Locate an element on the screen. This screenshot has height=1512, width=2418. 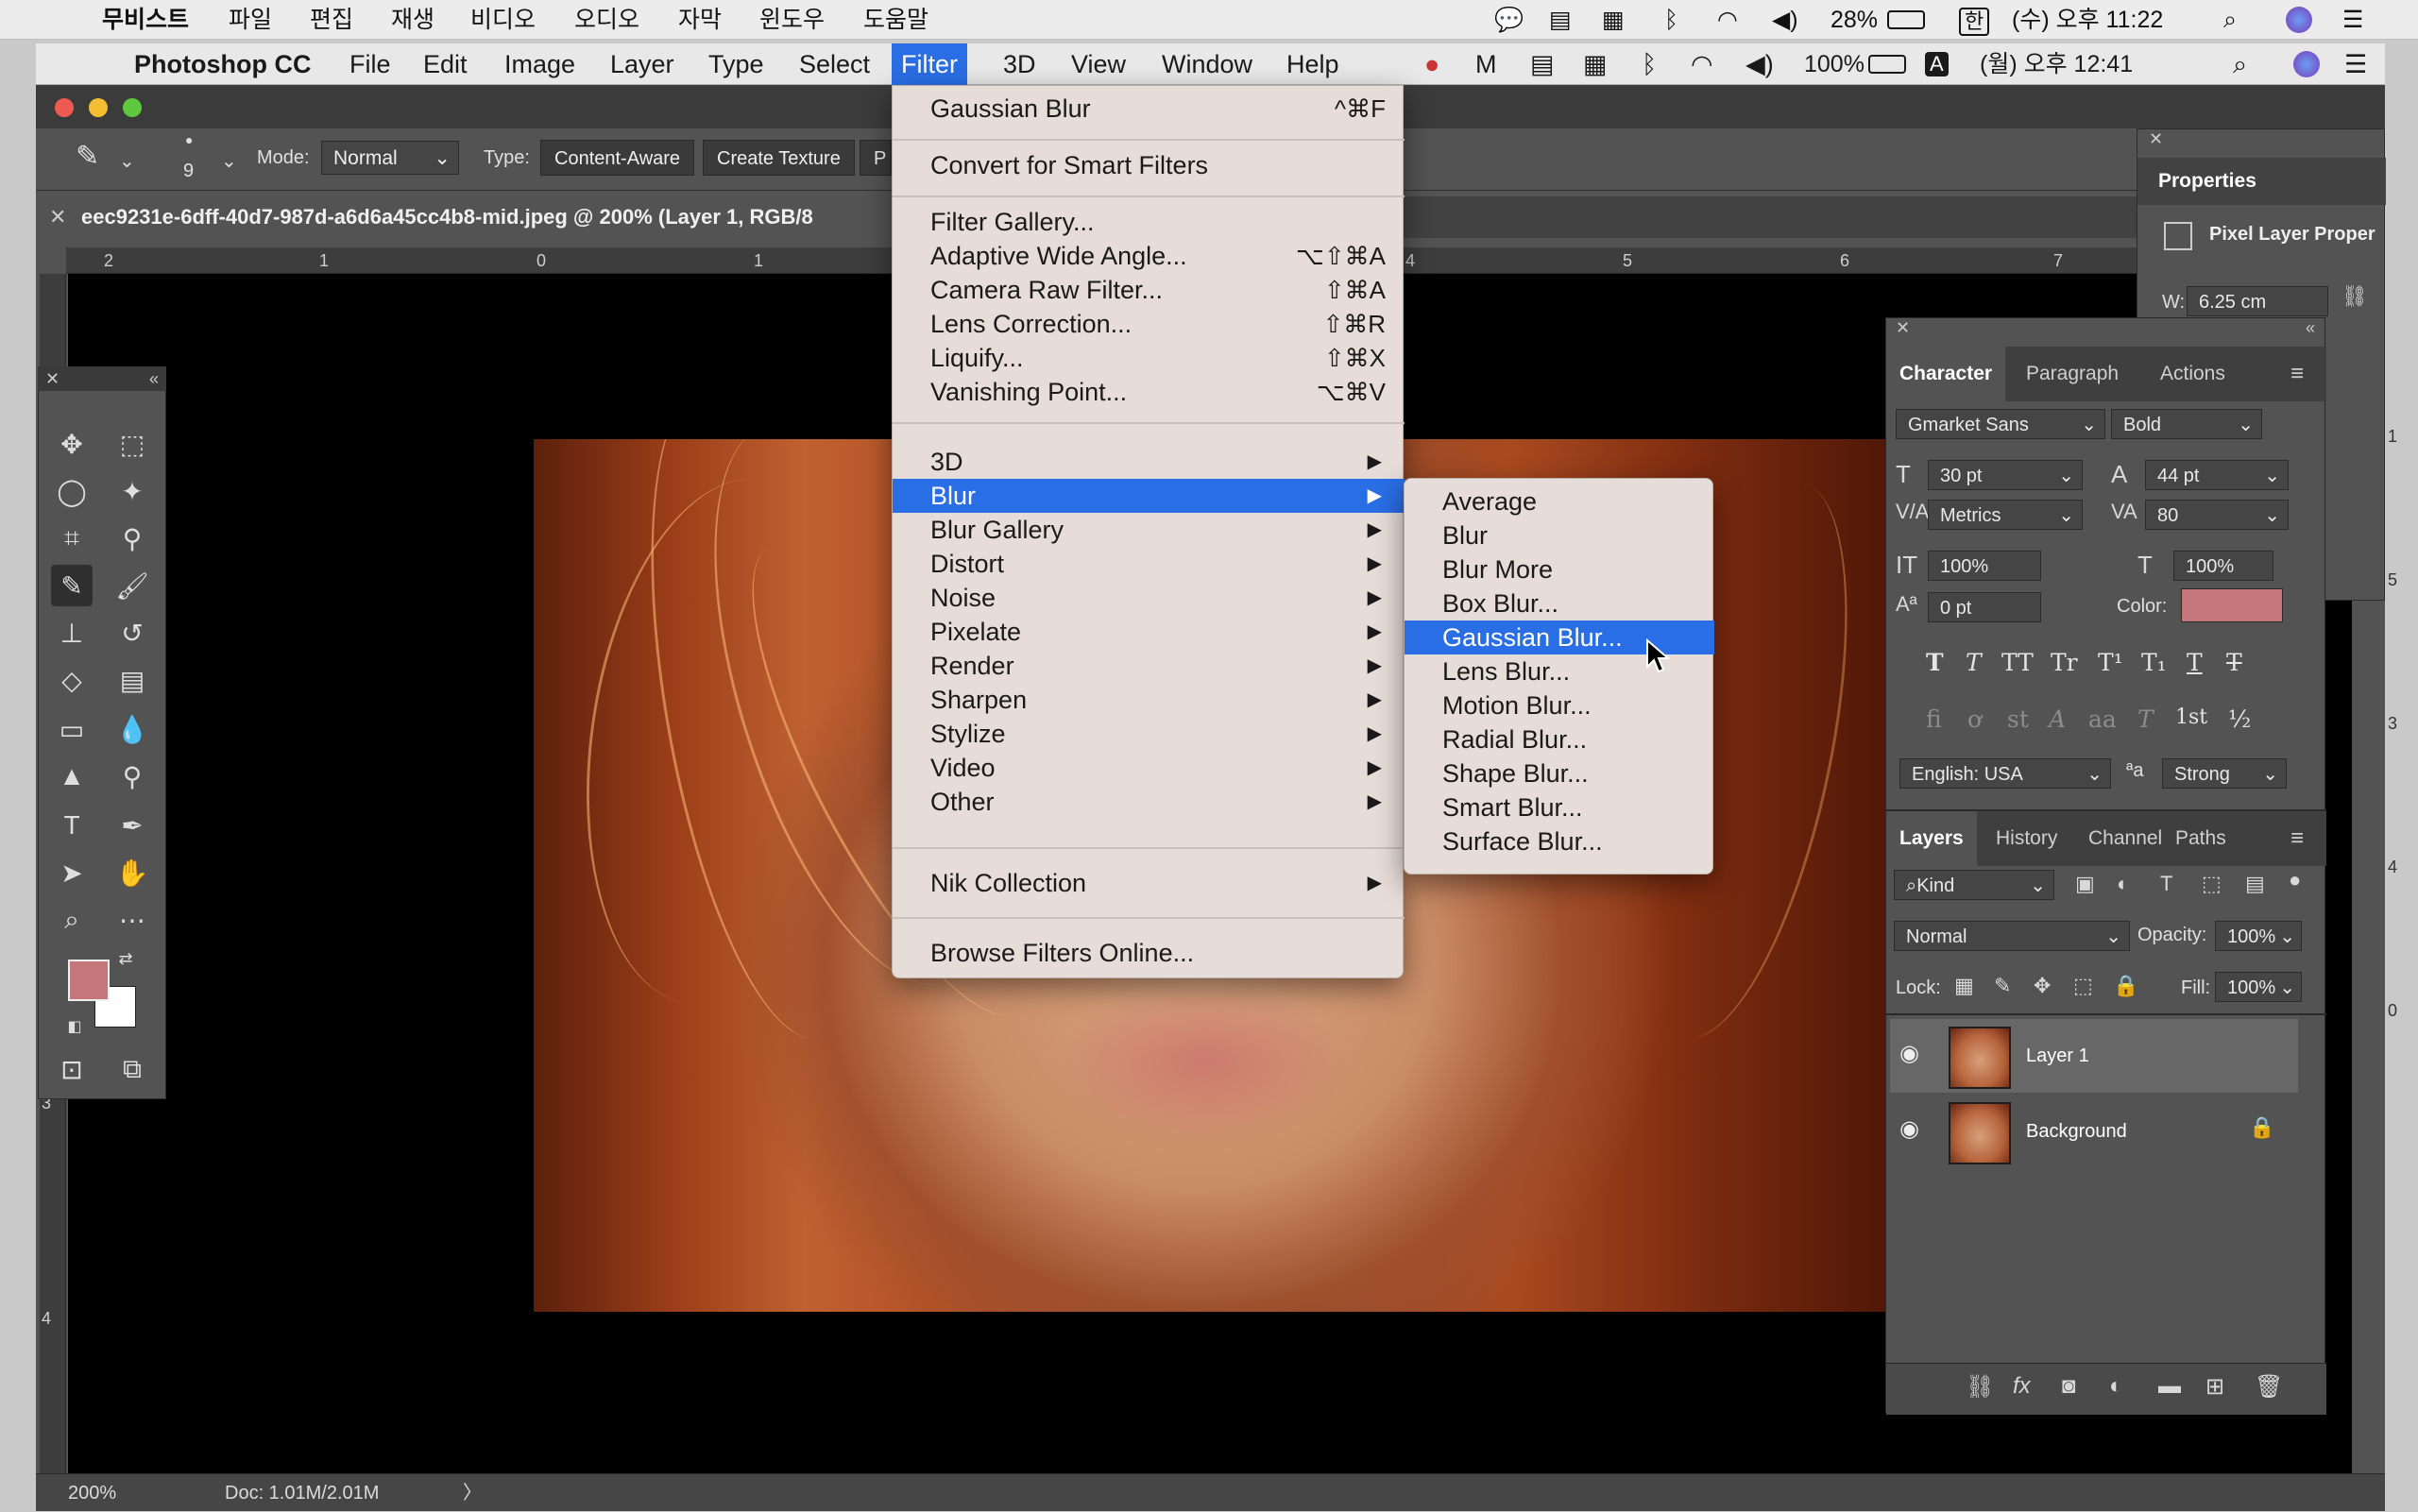
blur-item-blur: Blur is located at coordinates (1559, 535).